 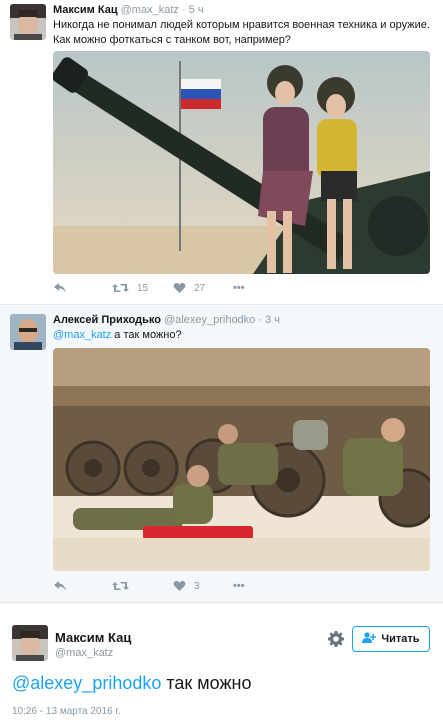 What do you see at coordinates (272, 320) in the screenshot?
I see `tweet-time: 3 ч` at bounding box center [272, 320].